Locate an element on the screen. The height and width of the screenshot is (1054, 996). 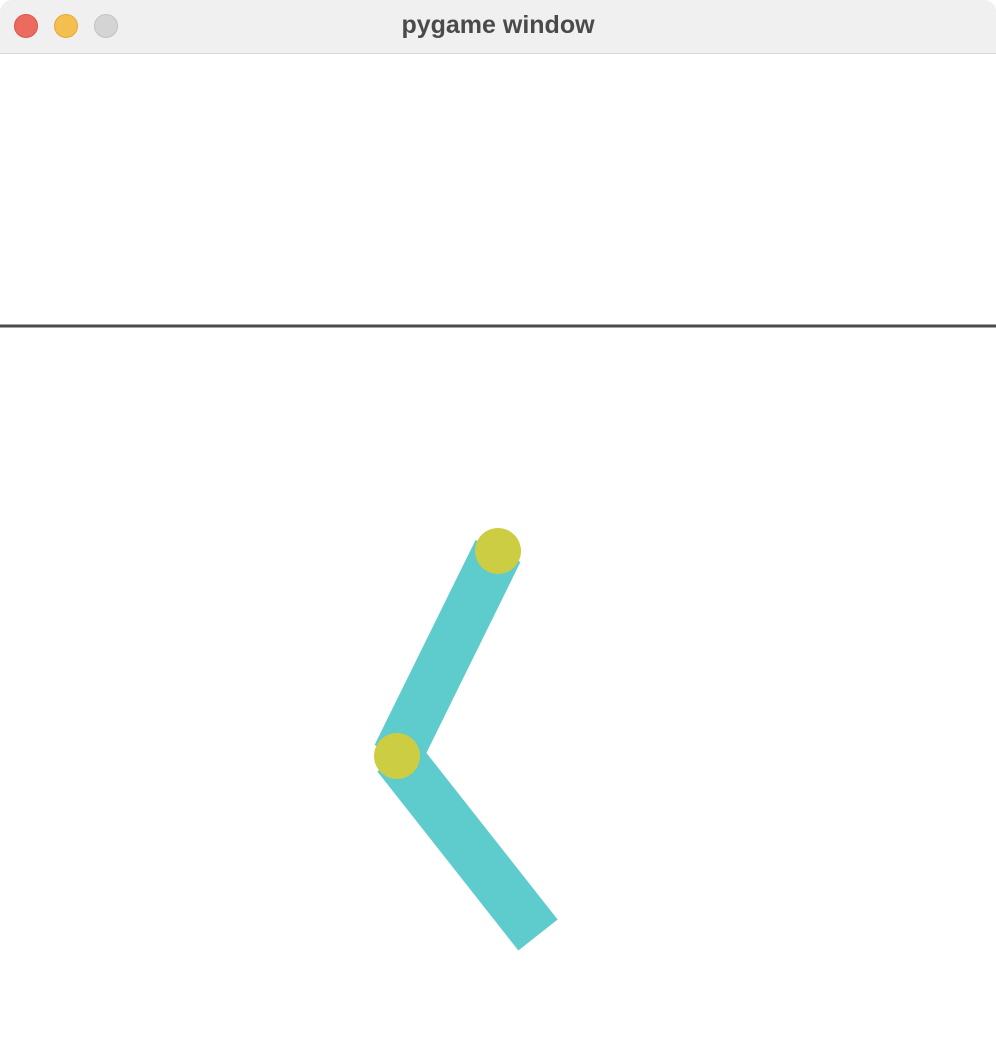
elbow-joint is located at coordinates (397, 756).